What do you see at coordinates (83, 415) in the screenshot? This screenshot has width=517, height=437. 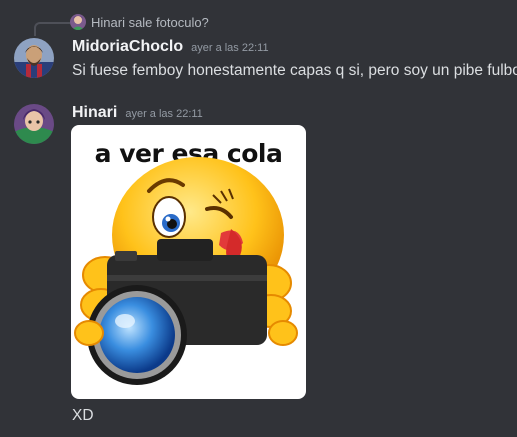 I see `message-text: XD` at bounding box center [83, 415].